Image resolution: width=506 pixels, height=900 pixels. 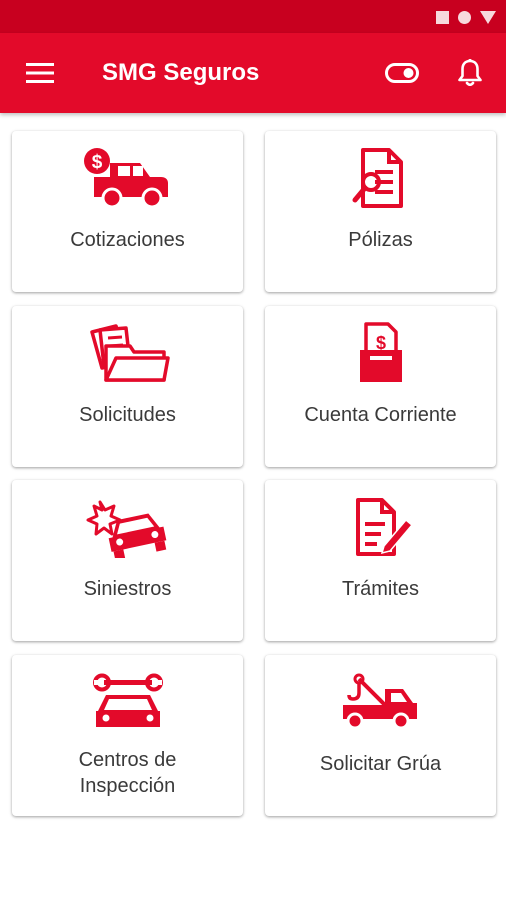 I want to click on tile-label-line-1: Centros de, so click(x=127, y=760).